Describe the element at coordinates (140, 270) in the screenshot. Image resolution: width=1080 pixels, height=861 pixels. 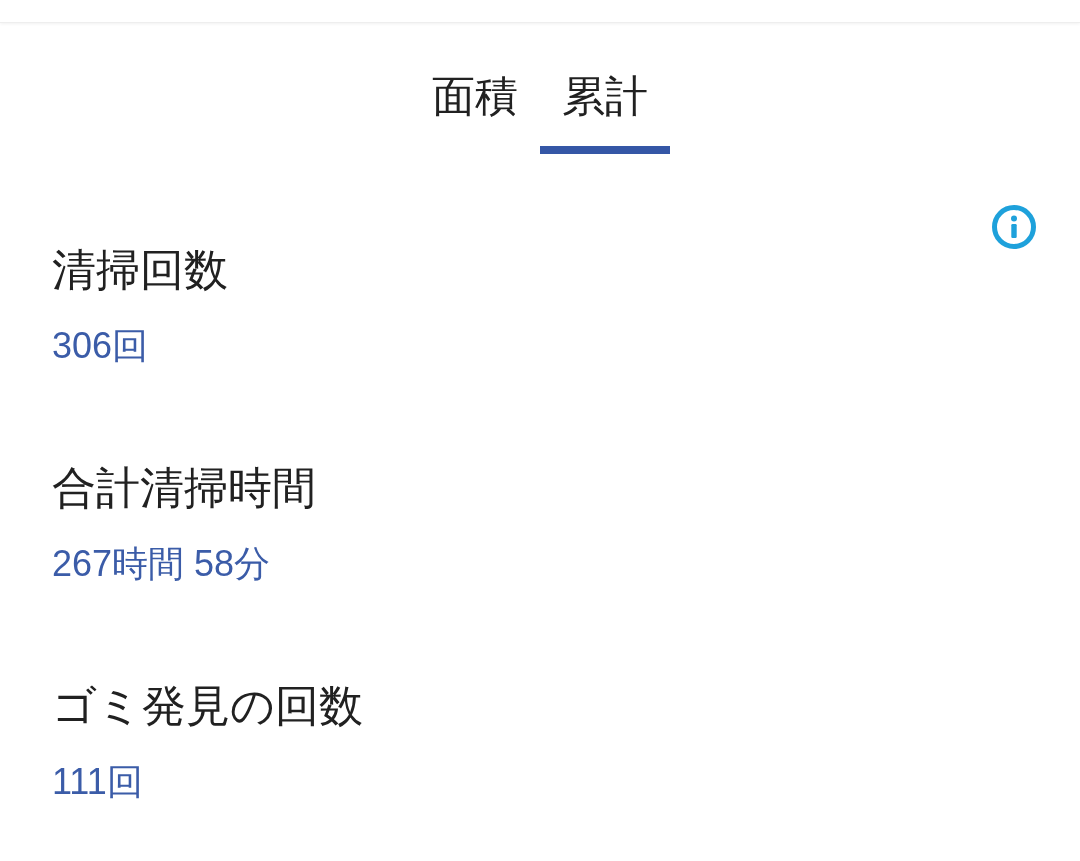
I see `stat-label: 清掃回数` at that location.